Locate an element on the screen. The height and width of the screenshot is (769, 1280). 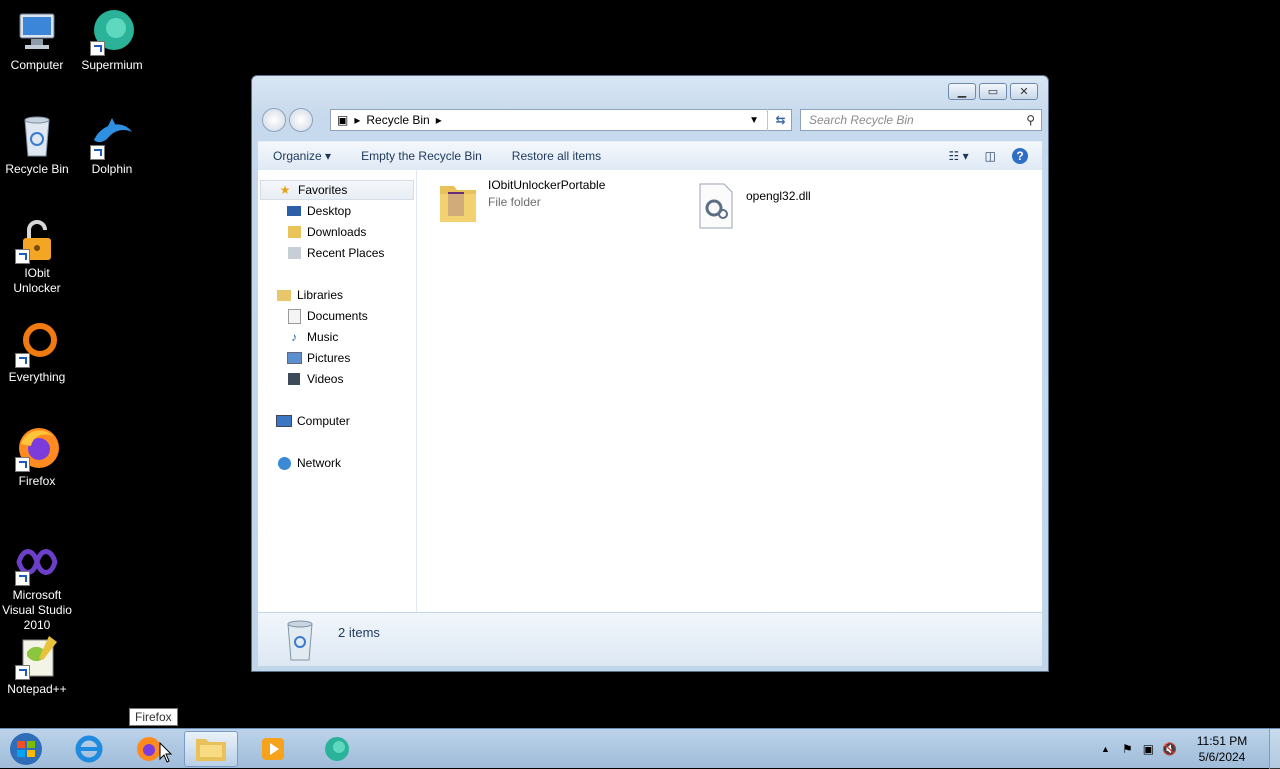
visual-studio-icon is located at coordinates (37, 562).